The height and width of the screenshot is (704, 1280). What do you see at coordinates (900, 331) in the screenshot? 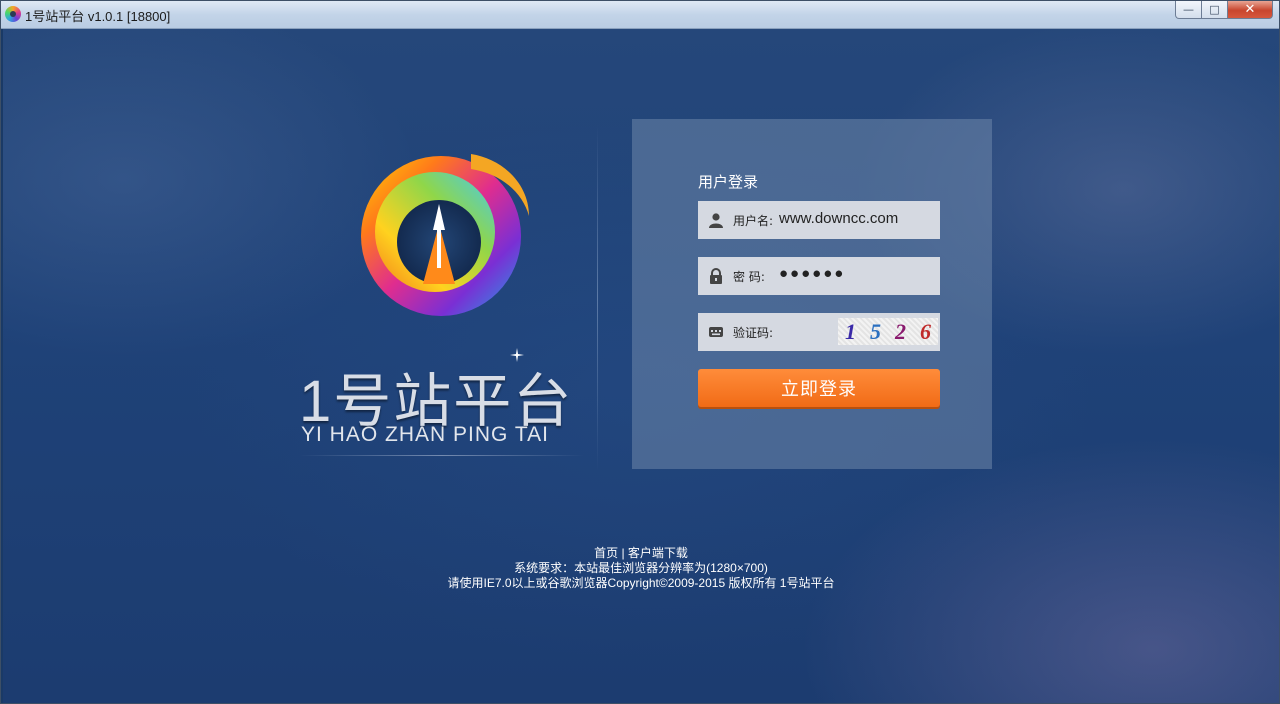
I see `captcha-digit: 2` at bounding box center [900, 331].